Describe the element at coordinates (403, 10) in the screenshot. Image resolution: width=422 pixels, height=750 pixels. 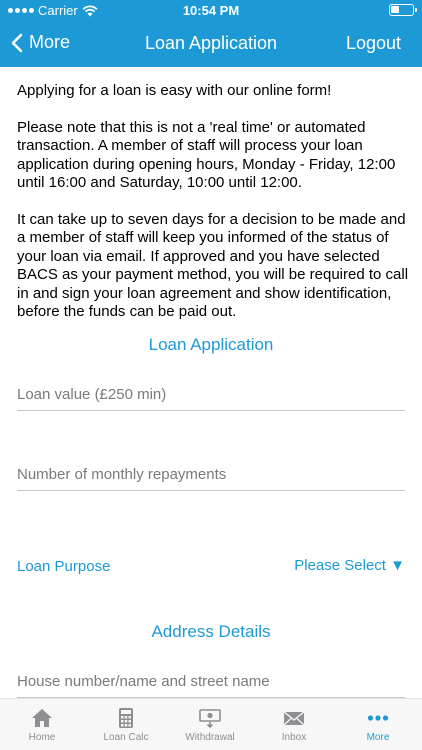
I see `battery-icon` at that location.